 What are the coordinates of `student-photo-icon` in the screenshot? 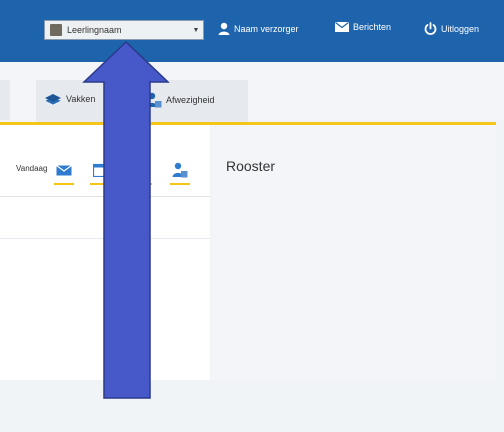 It's located at (56, 30).